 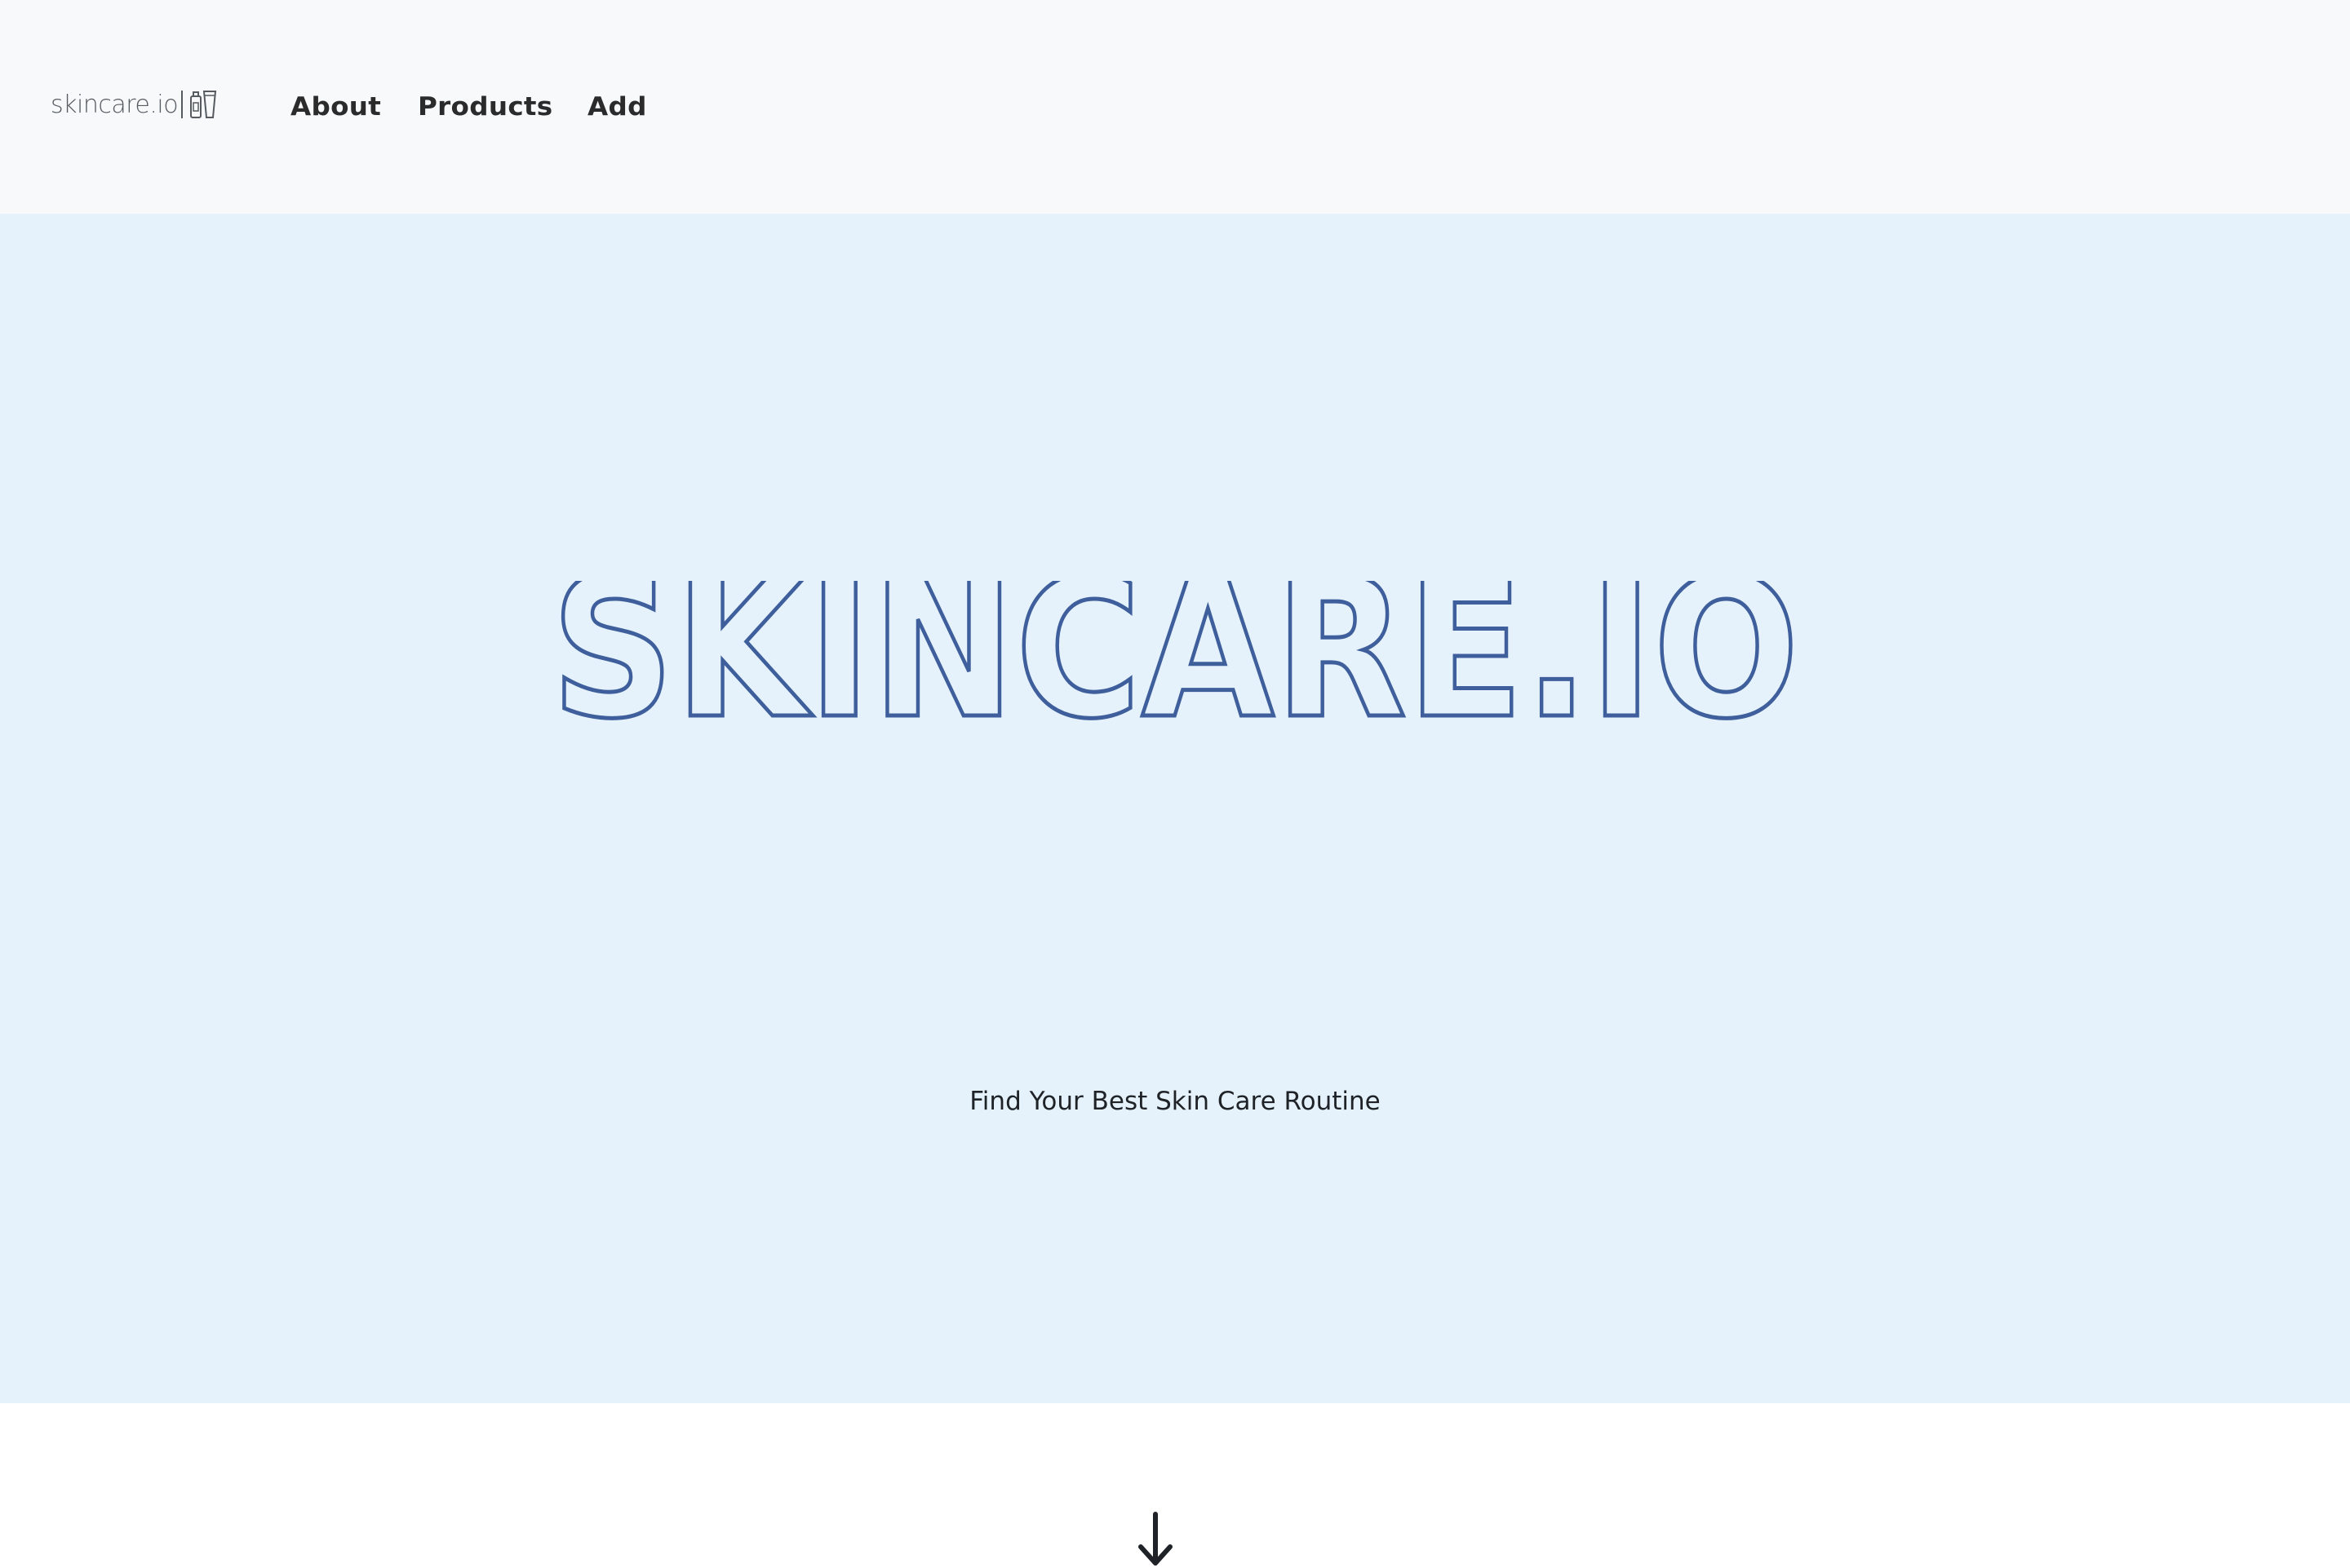 I want to click on navbar: skincare.io About Products Add, so click(x=1175, y=107).